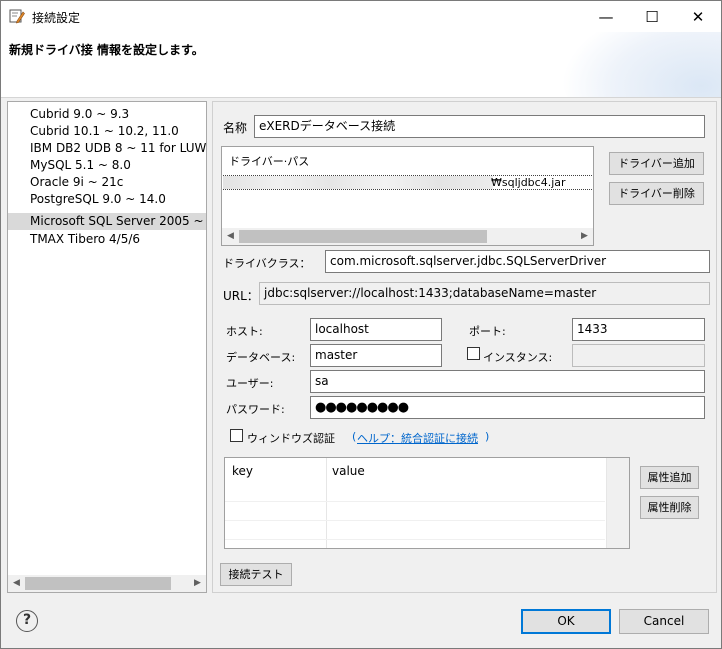  I want to click on driver-class-label: ドライバクラス：, so click(267, 263).